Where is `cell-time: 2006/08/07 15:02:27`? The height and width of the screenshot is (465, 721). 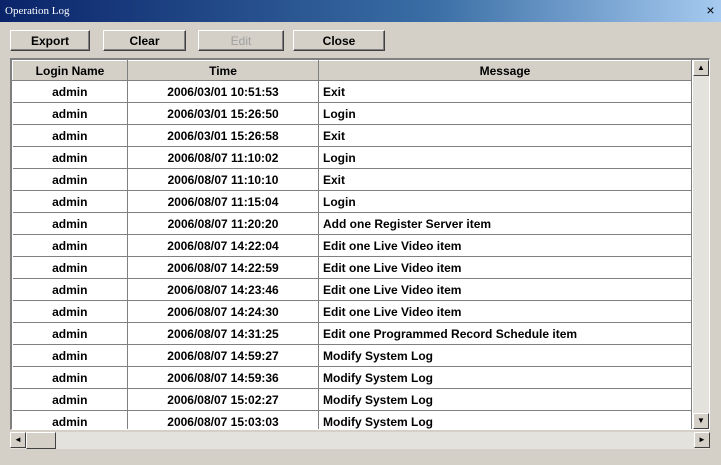 cell-time: 2006/08/07 15:02:27 is located at coordinates (223, 399).